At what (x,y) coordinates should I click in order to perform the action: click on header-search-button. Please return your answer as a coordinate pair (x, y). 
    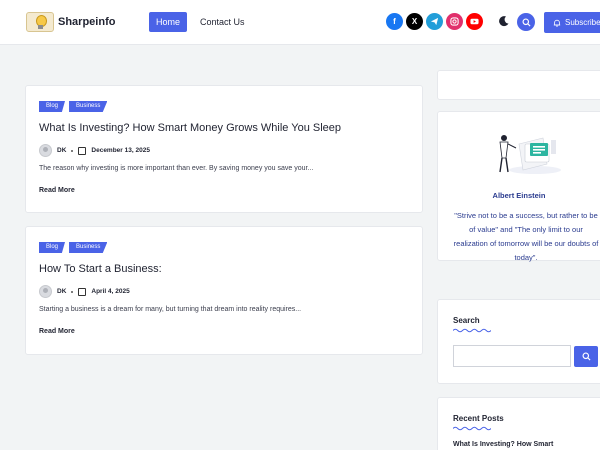
    Looking at the image, I should click on (526, 22).